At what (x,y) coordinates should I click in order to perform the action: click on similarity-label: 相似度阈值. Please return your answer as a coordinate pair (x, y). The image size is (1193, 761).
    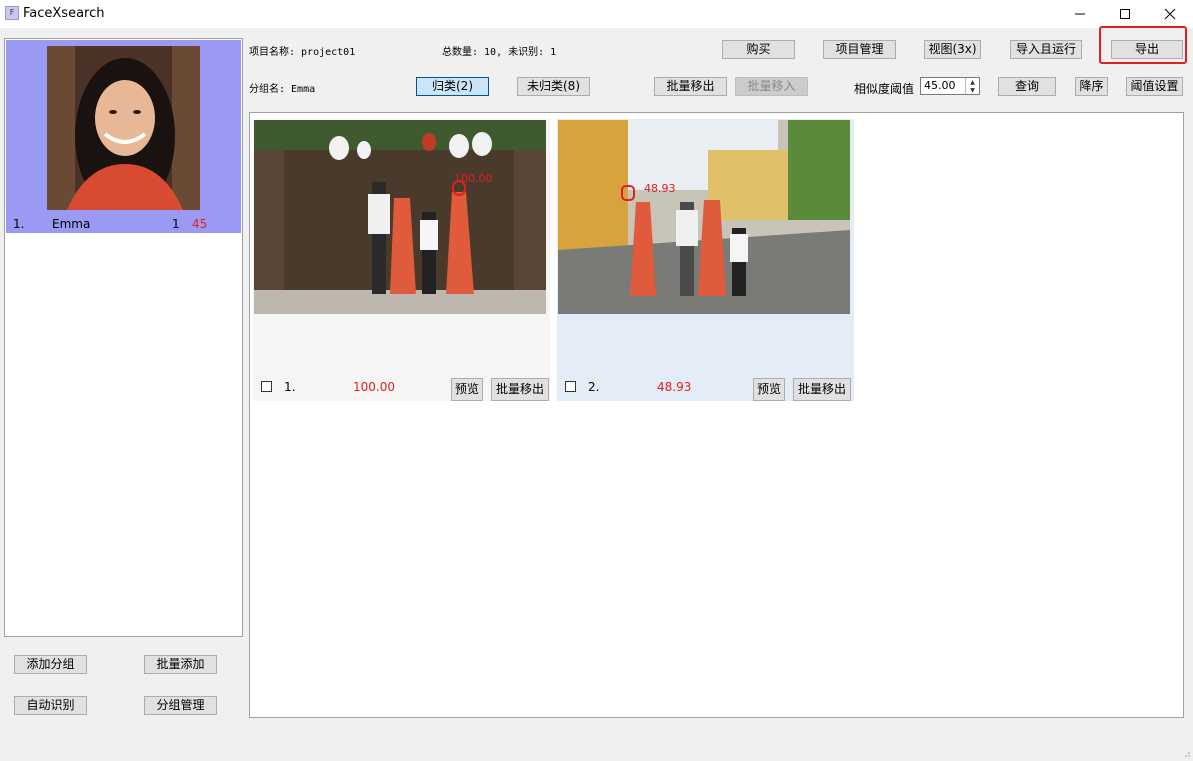
    Looking at the image, I should click on (884, 89).